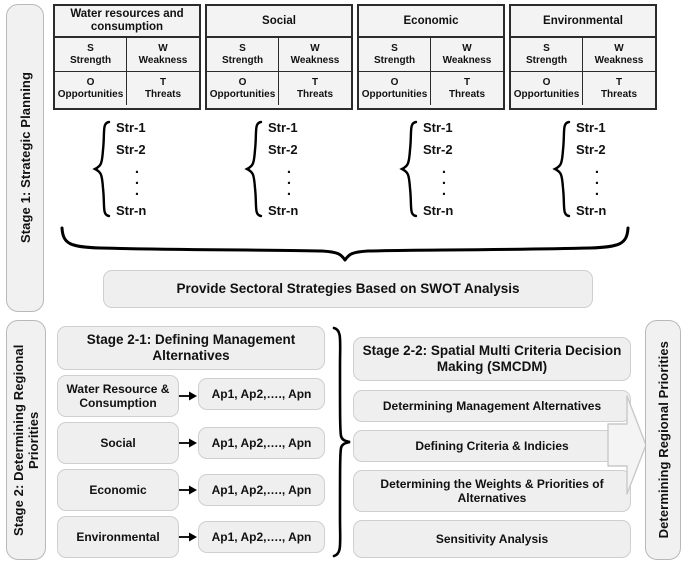 The image size is (685, 564). I want to click on strategy-group-water: Str-1 Str-2 ... Str-n, so click(125, 169).